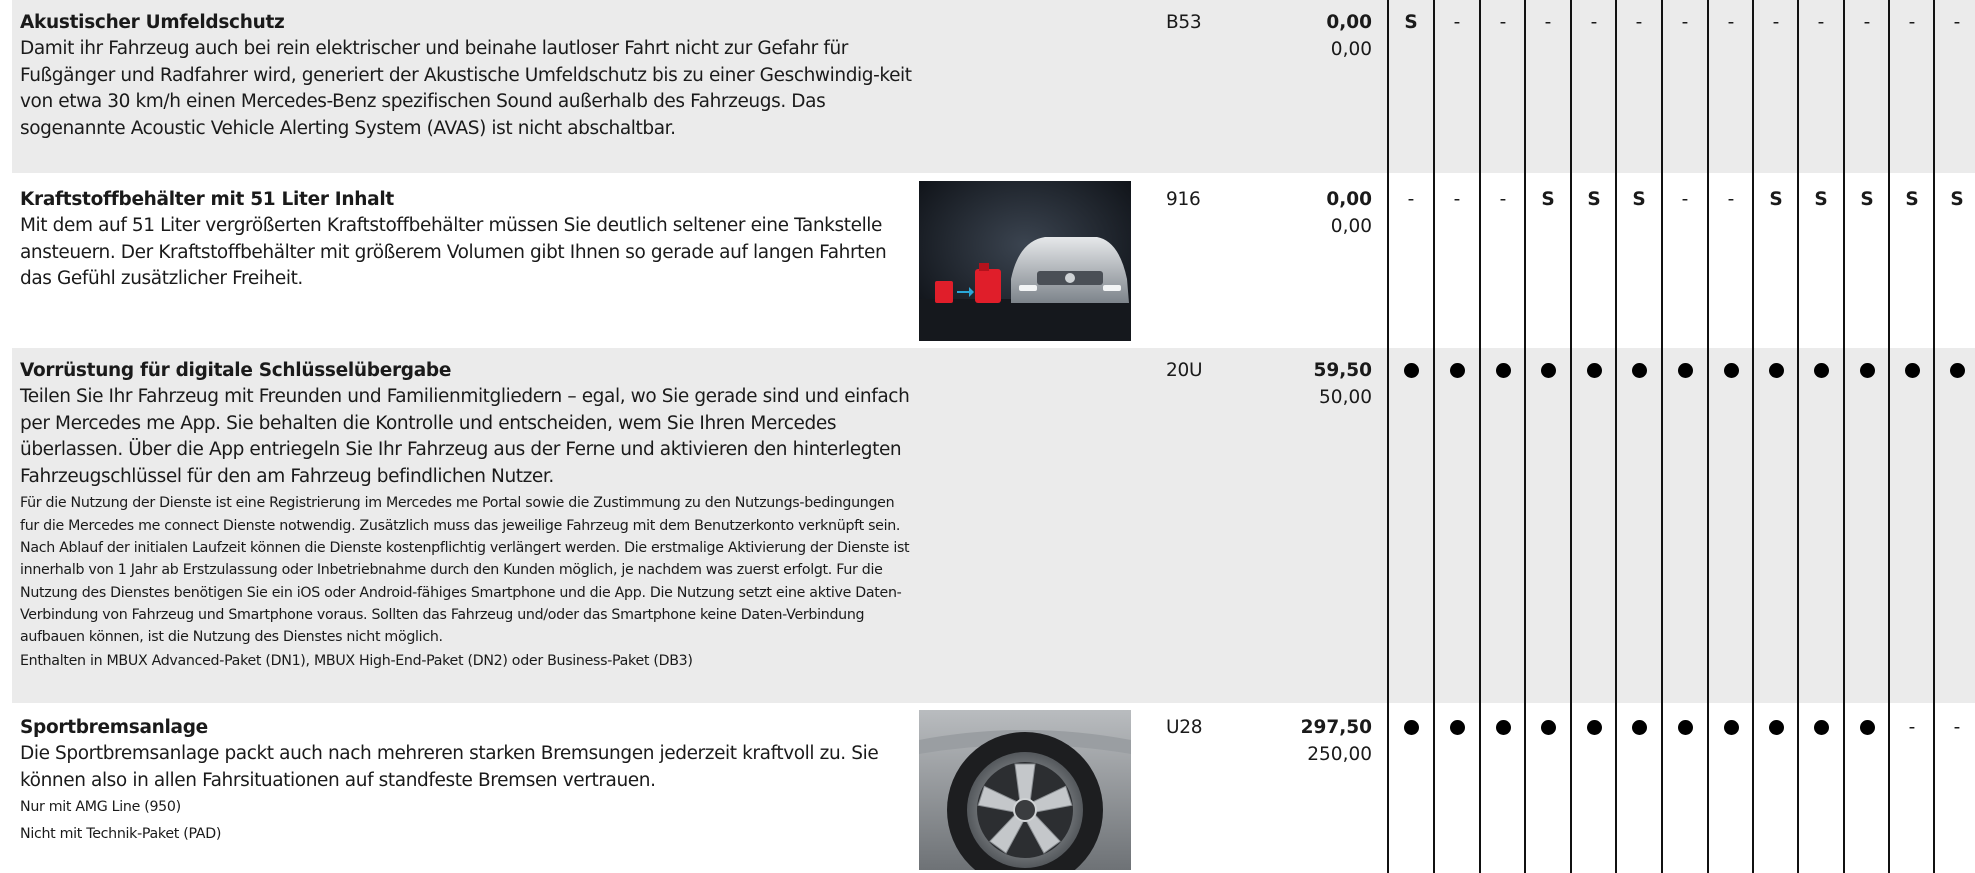 This screenshot has height=873, width=1975. Describe the element at coordinates (1184, 22) in the screenshot. I see `option-code: B53` at that location.